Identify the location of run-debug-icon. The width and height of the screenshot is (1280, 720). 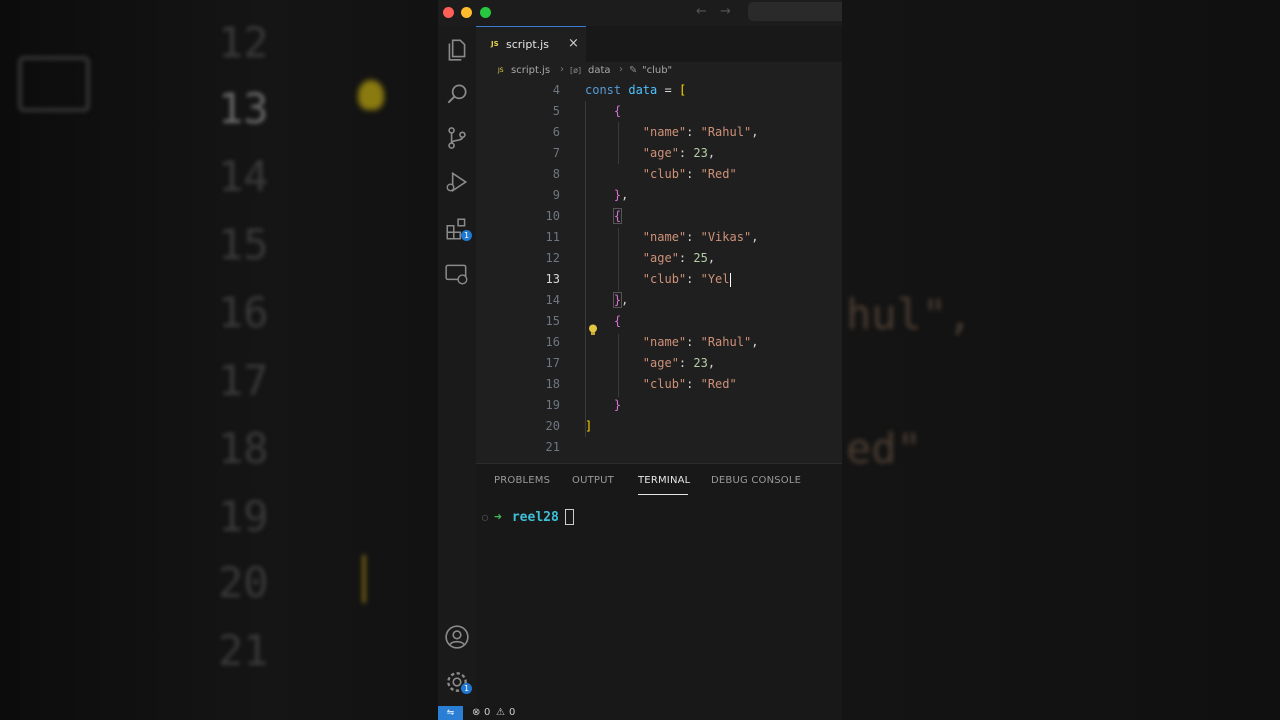
(457, 182).